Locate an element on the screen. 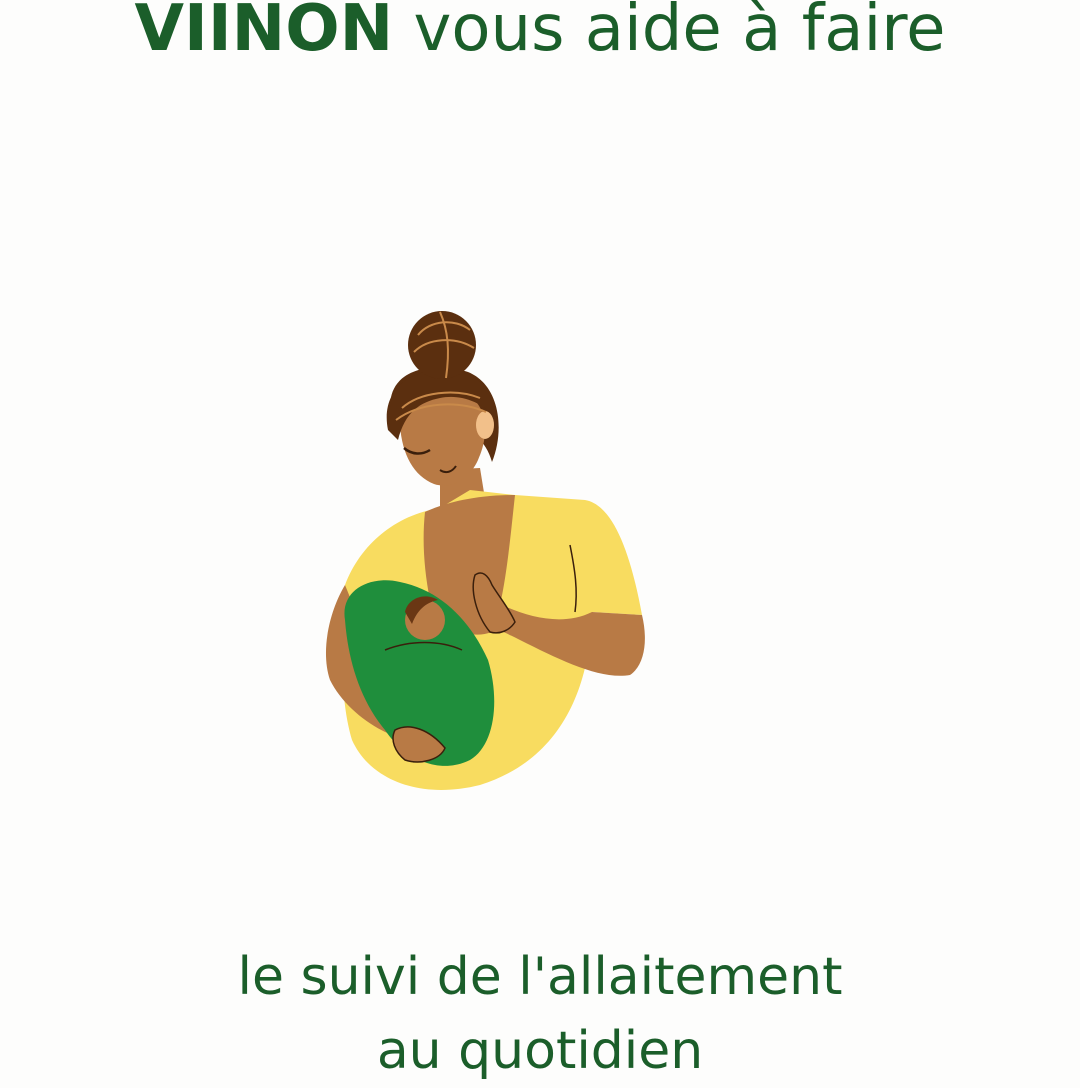  hair-bun is located at coordinates (442, 345).